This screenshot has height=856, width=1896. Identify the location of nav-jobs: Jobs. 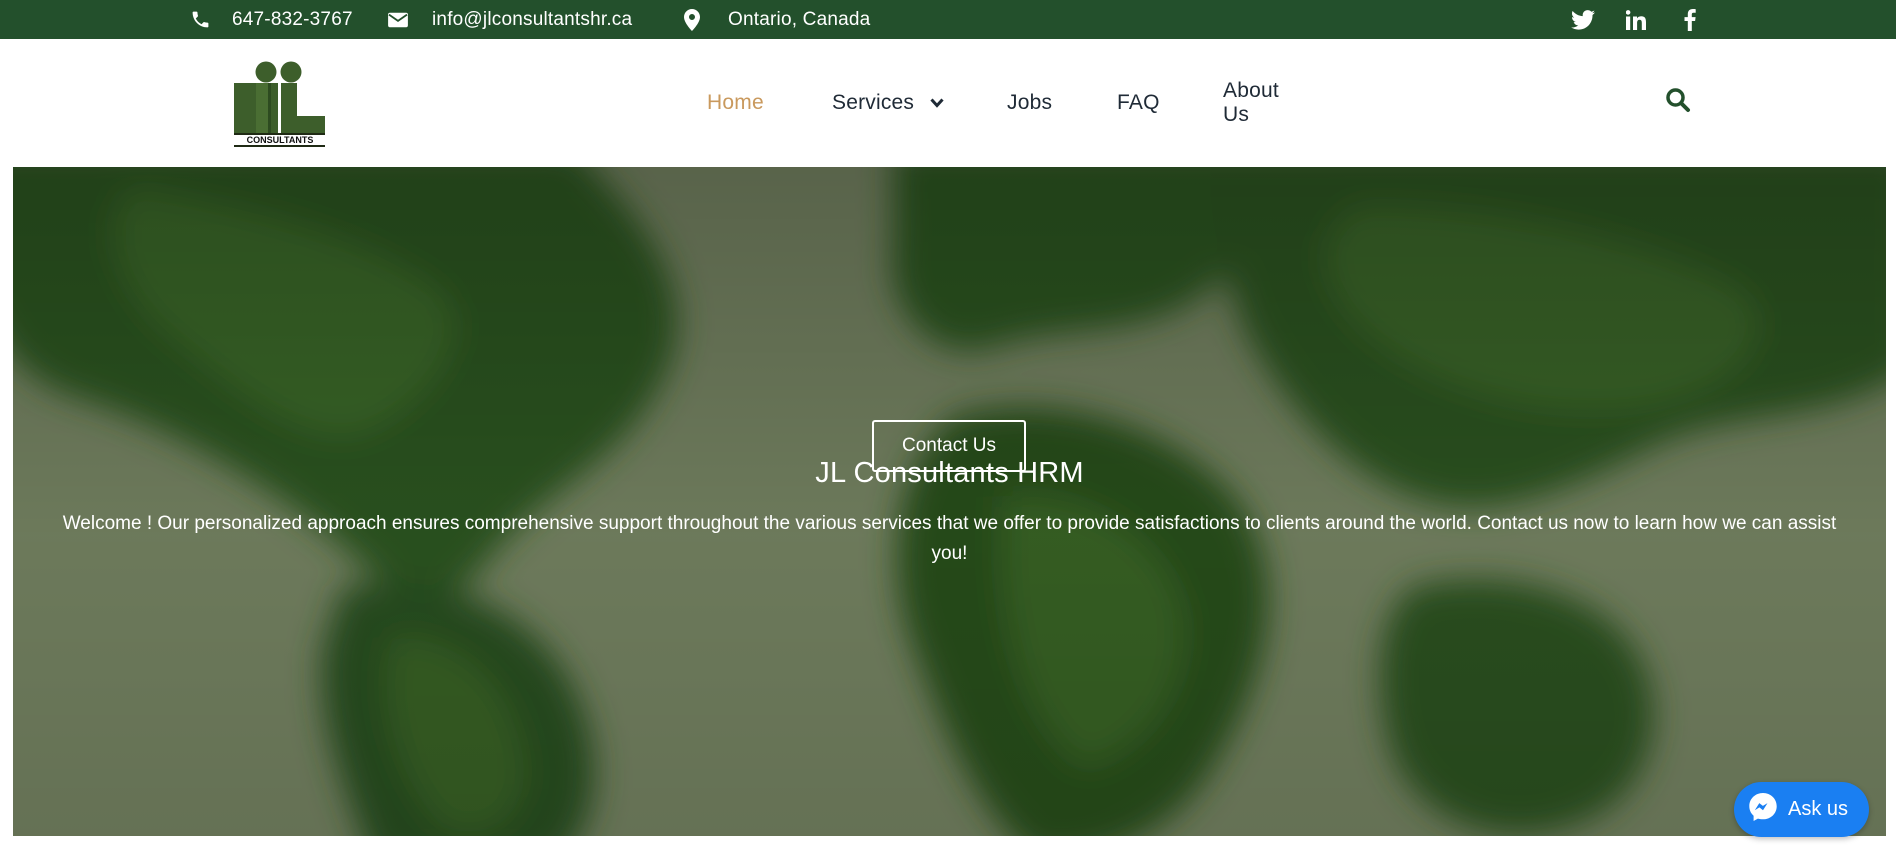
(1029, 103).